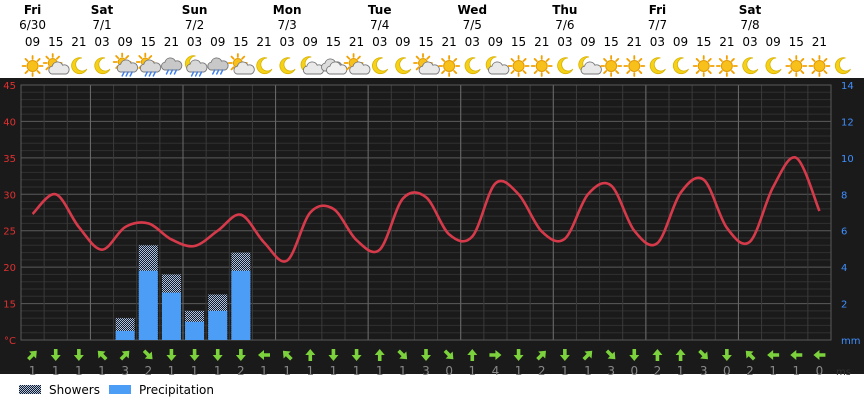  What do you see at coordinates (473, 10) in the screenshot?
I see `day-name: Wed` at bounding box center [473, 10].